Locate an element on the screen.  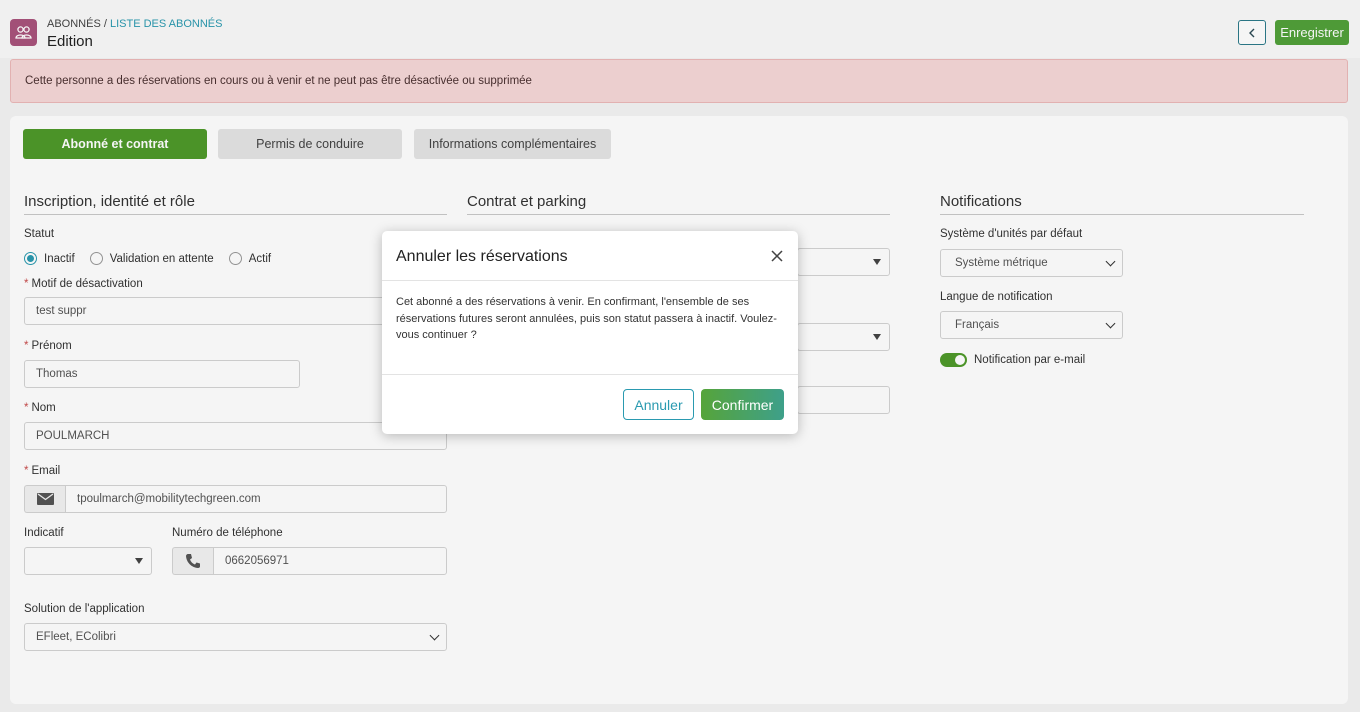
confirm-button: Confirmer is located at coordinates (742, 404).